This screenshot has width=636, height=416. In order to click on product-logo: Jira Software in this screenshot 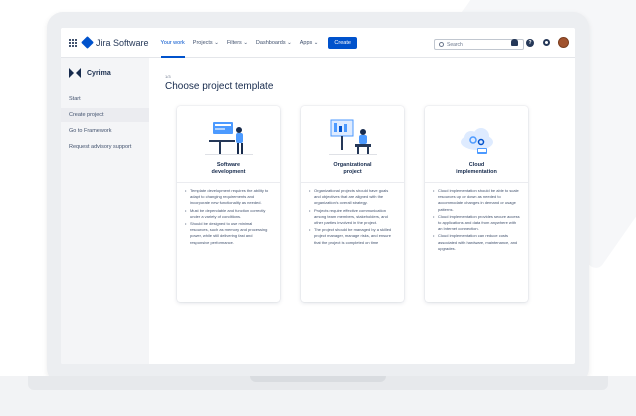, I will do `click(115, 42)`.